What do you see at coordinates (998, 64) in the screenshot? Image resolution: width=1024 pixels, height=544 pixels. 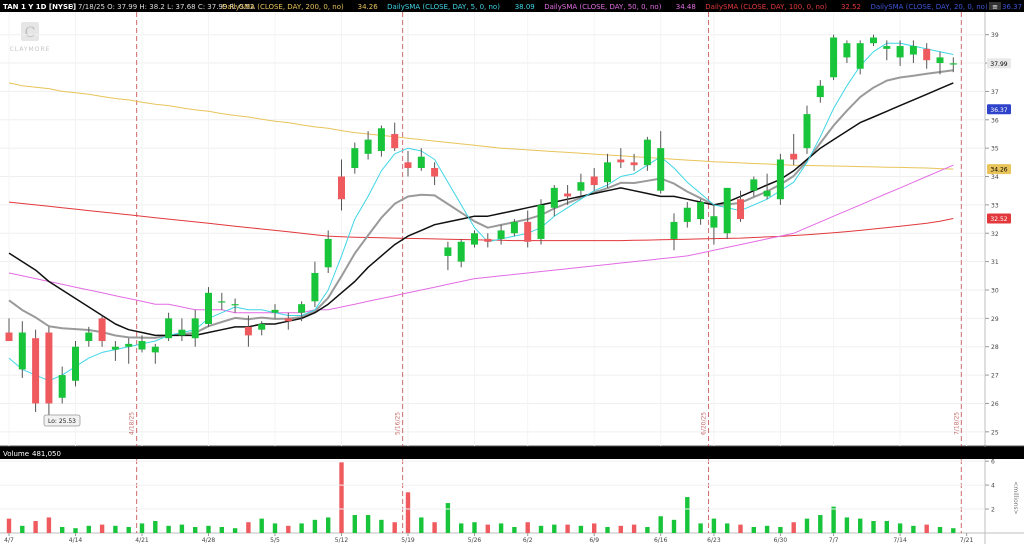 I see `last-value-text: 37.99` at bounding box center [998, 64].